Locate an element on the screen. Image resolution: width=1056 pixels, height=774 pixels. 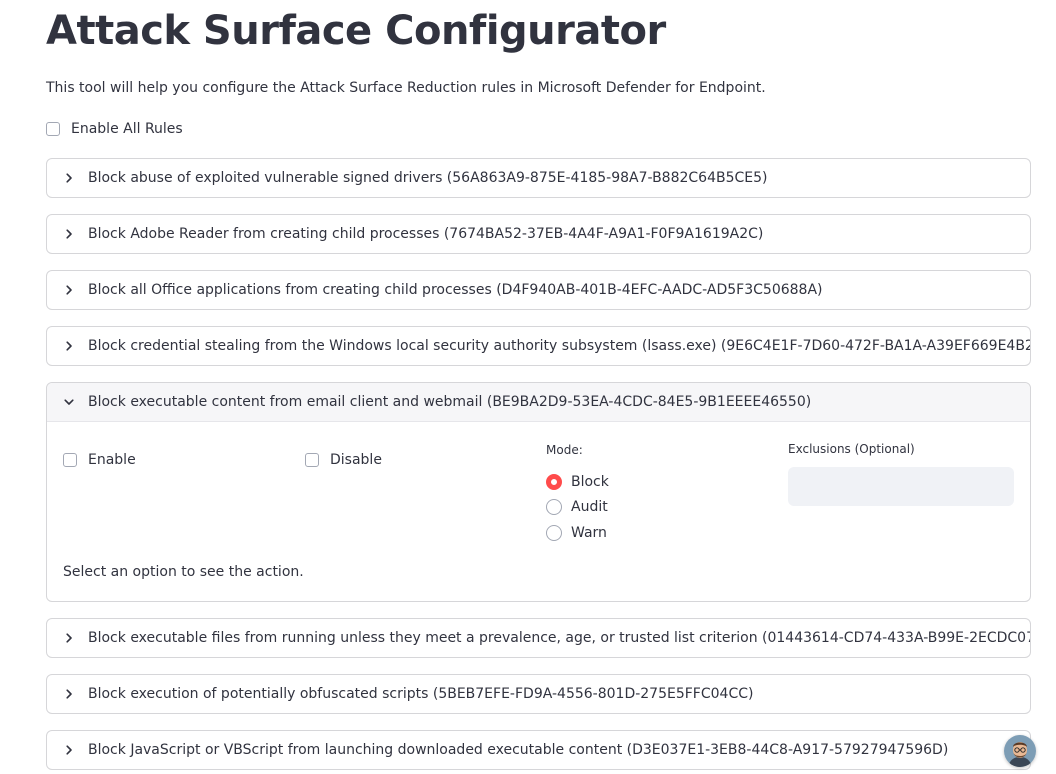
mode-radio-block: Block is located at coordinates (577, 482).